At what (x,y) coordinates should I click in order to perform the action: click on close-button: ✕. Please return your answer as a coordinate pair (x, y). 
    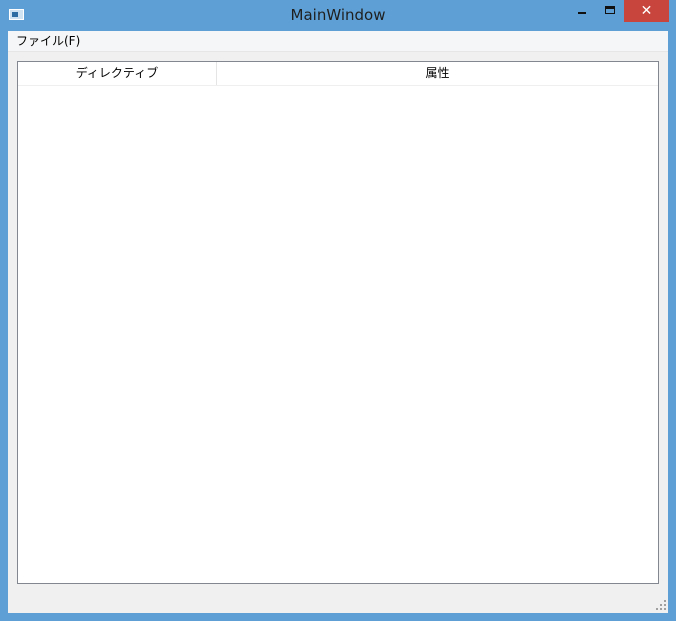
    Looking at the image, I should click on (646, 11).